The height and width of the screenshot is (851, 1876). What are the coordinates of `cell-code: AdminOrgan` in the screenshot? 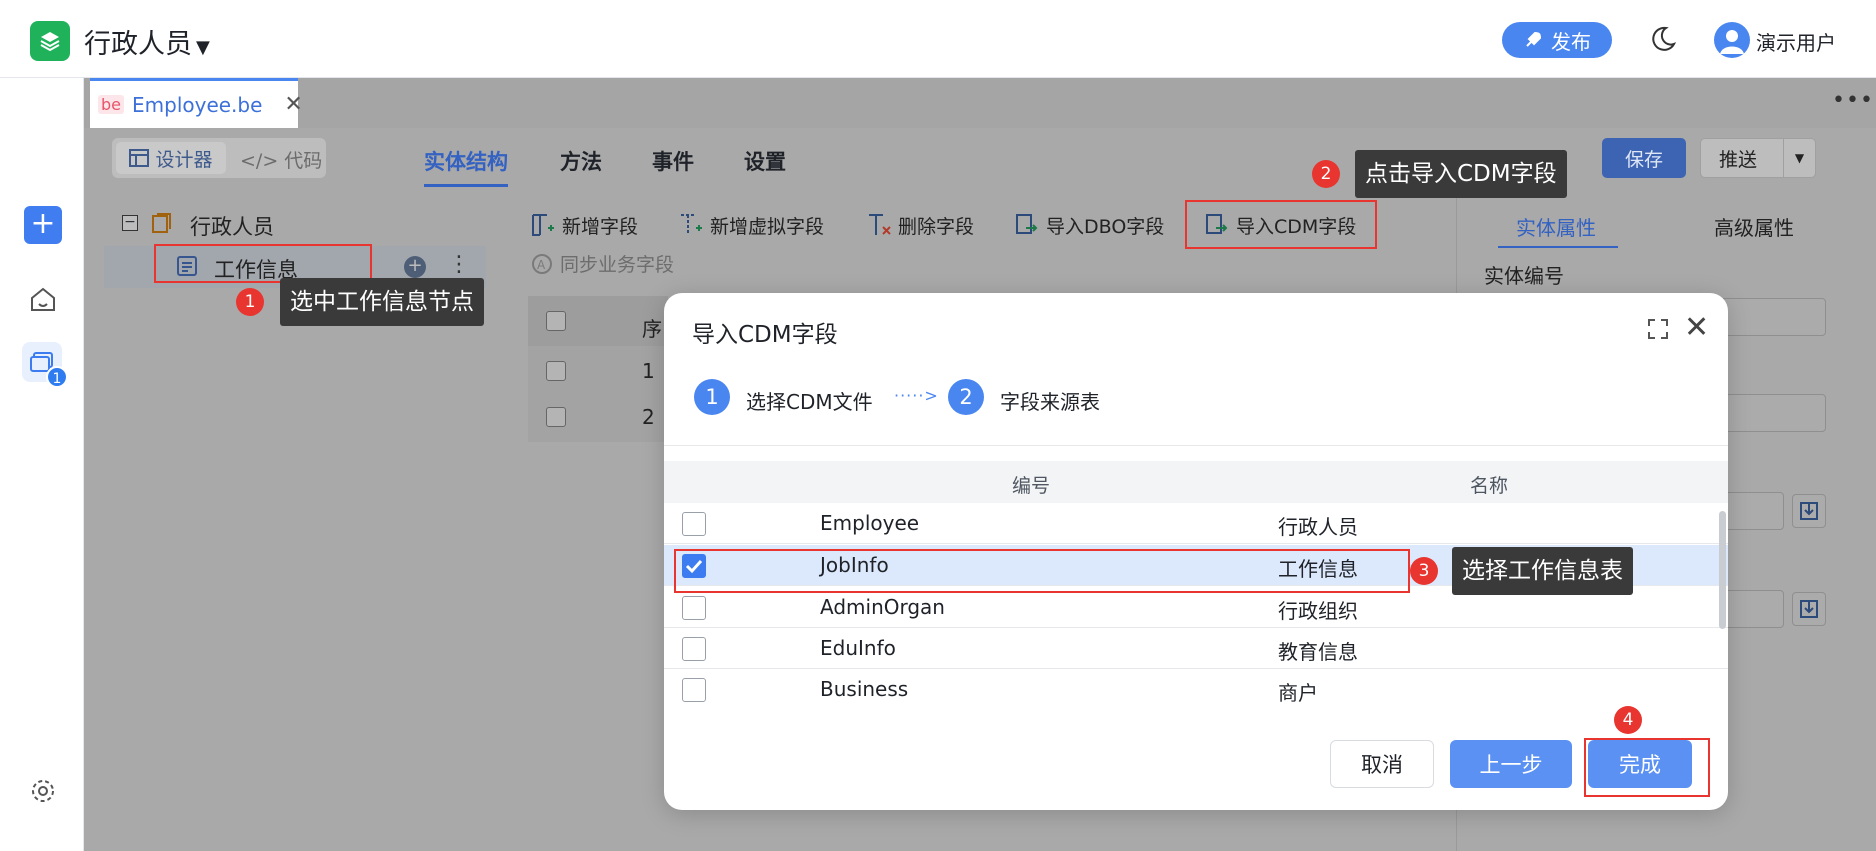 It's located at (882, 607).